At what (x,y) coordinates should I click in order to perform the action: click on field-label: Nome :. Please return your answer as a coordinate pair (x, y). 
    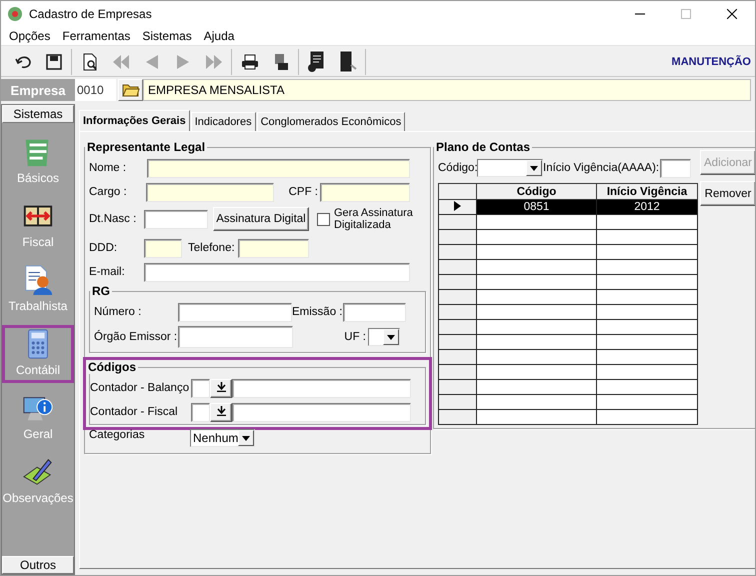
    Looking at the image, I should click on (108, 168).